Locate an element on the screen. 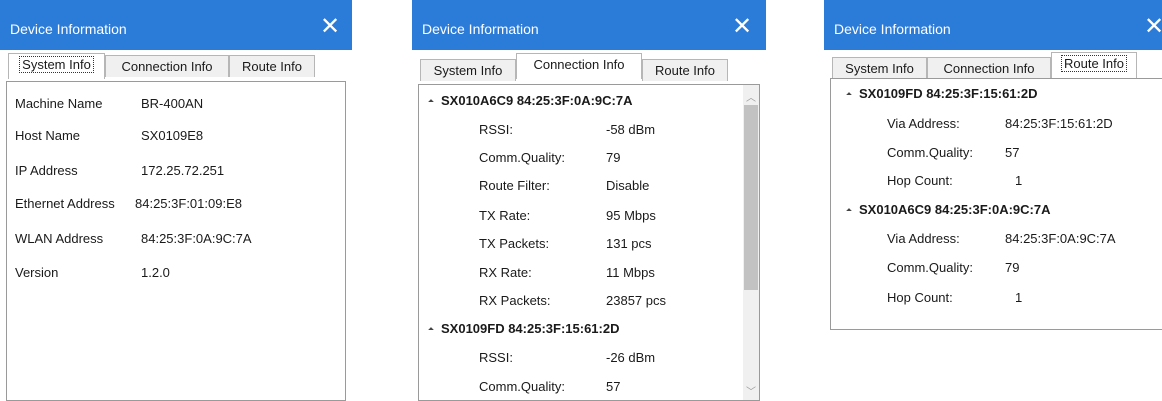 Image resolution: width=1162 pixels, height=401 pixels. scroll-up-arrow-icon: ︿ is located at coordinates (751, 96).